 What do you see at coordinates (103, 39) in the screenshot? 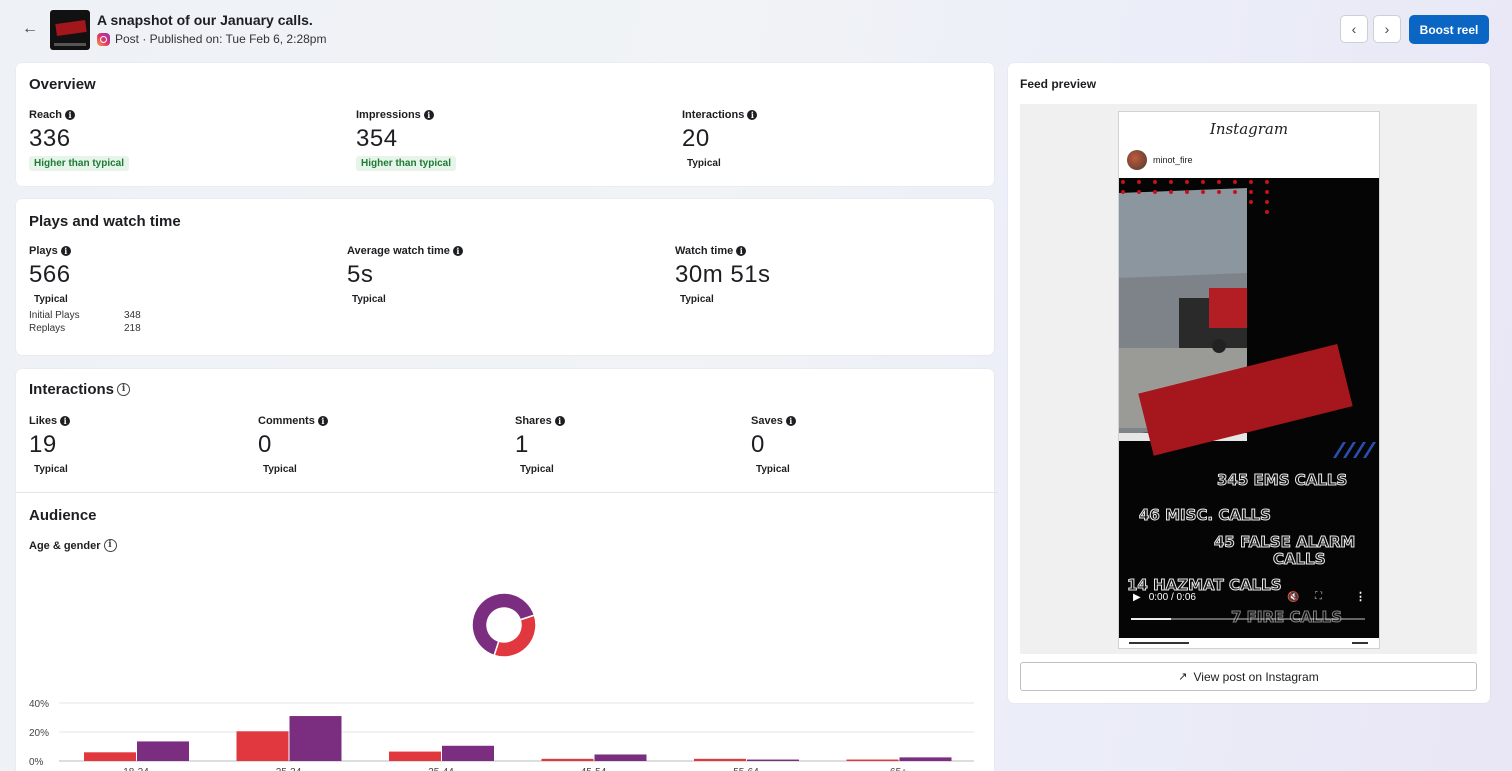
I see `instagram-icon` at bounding box center [103, 39].